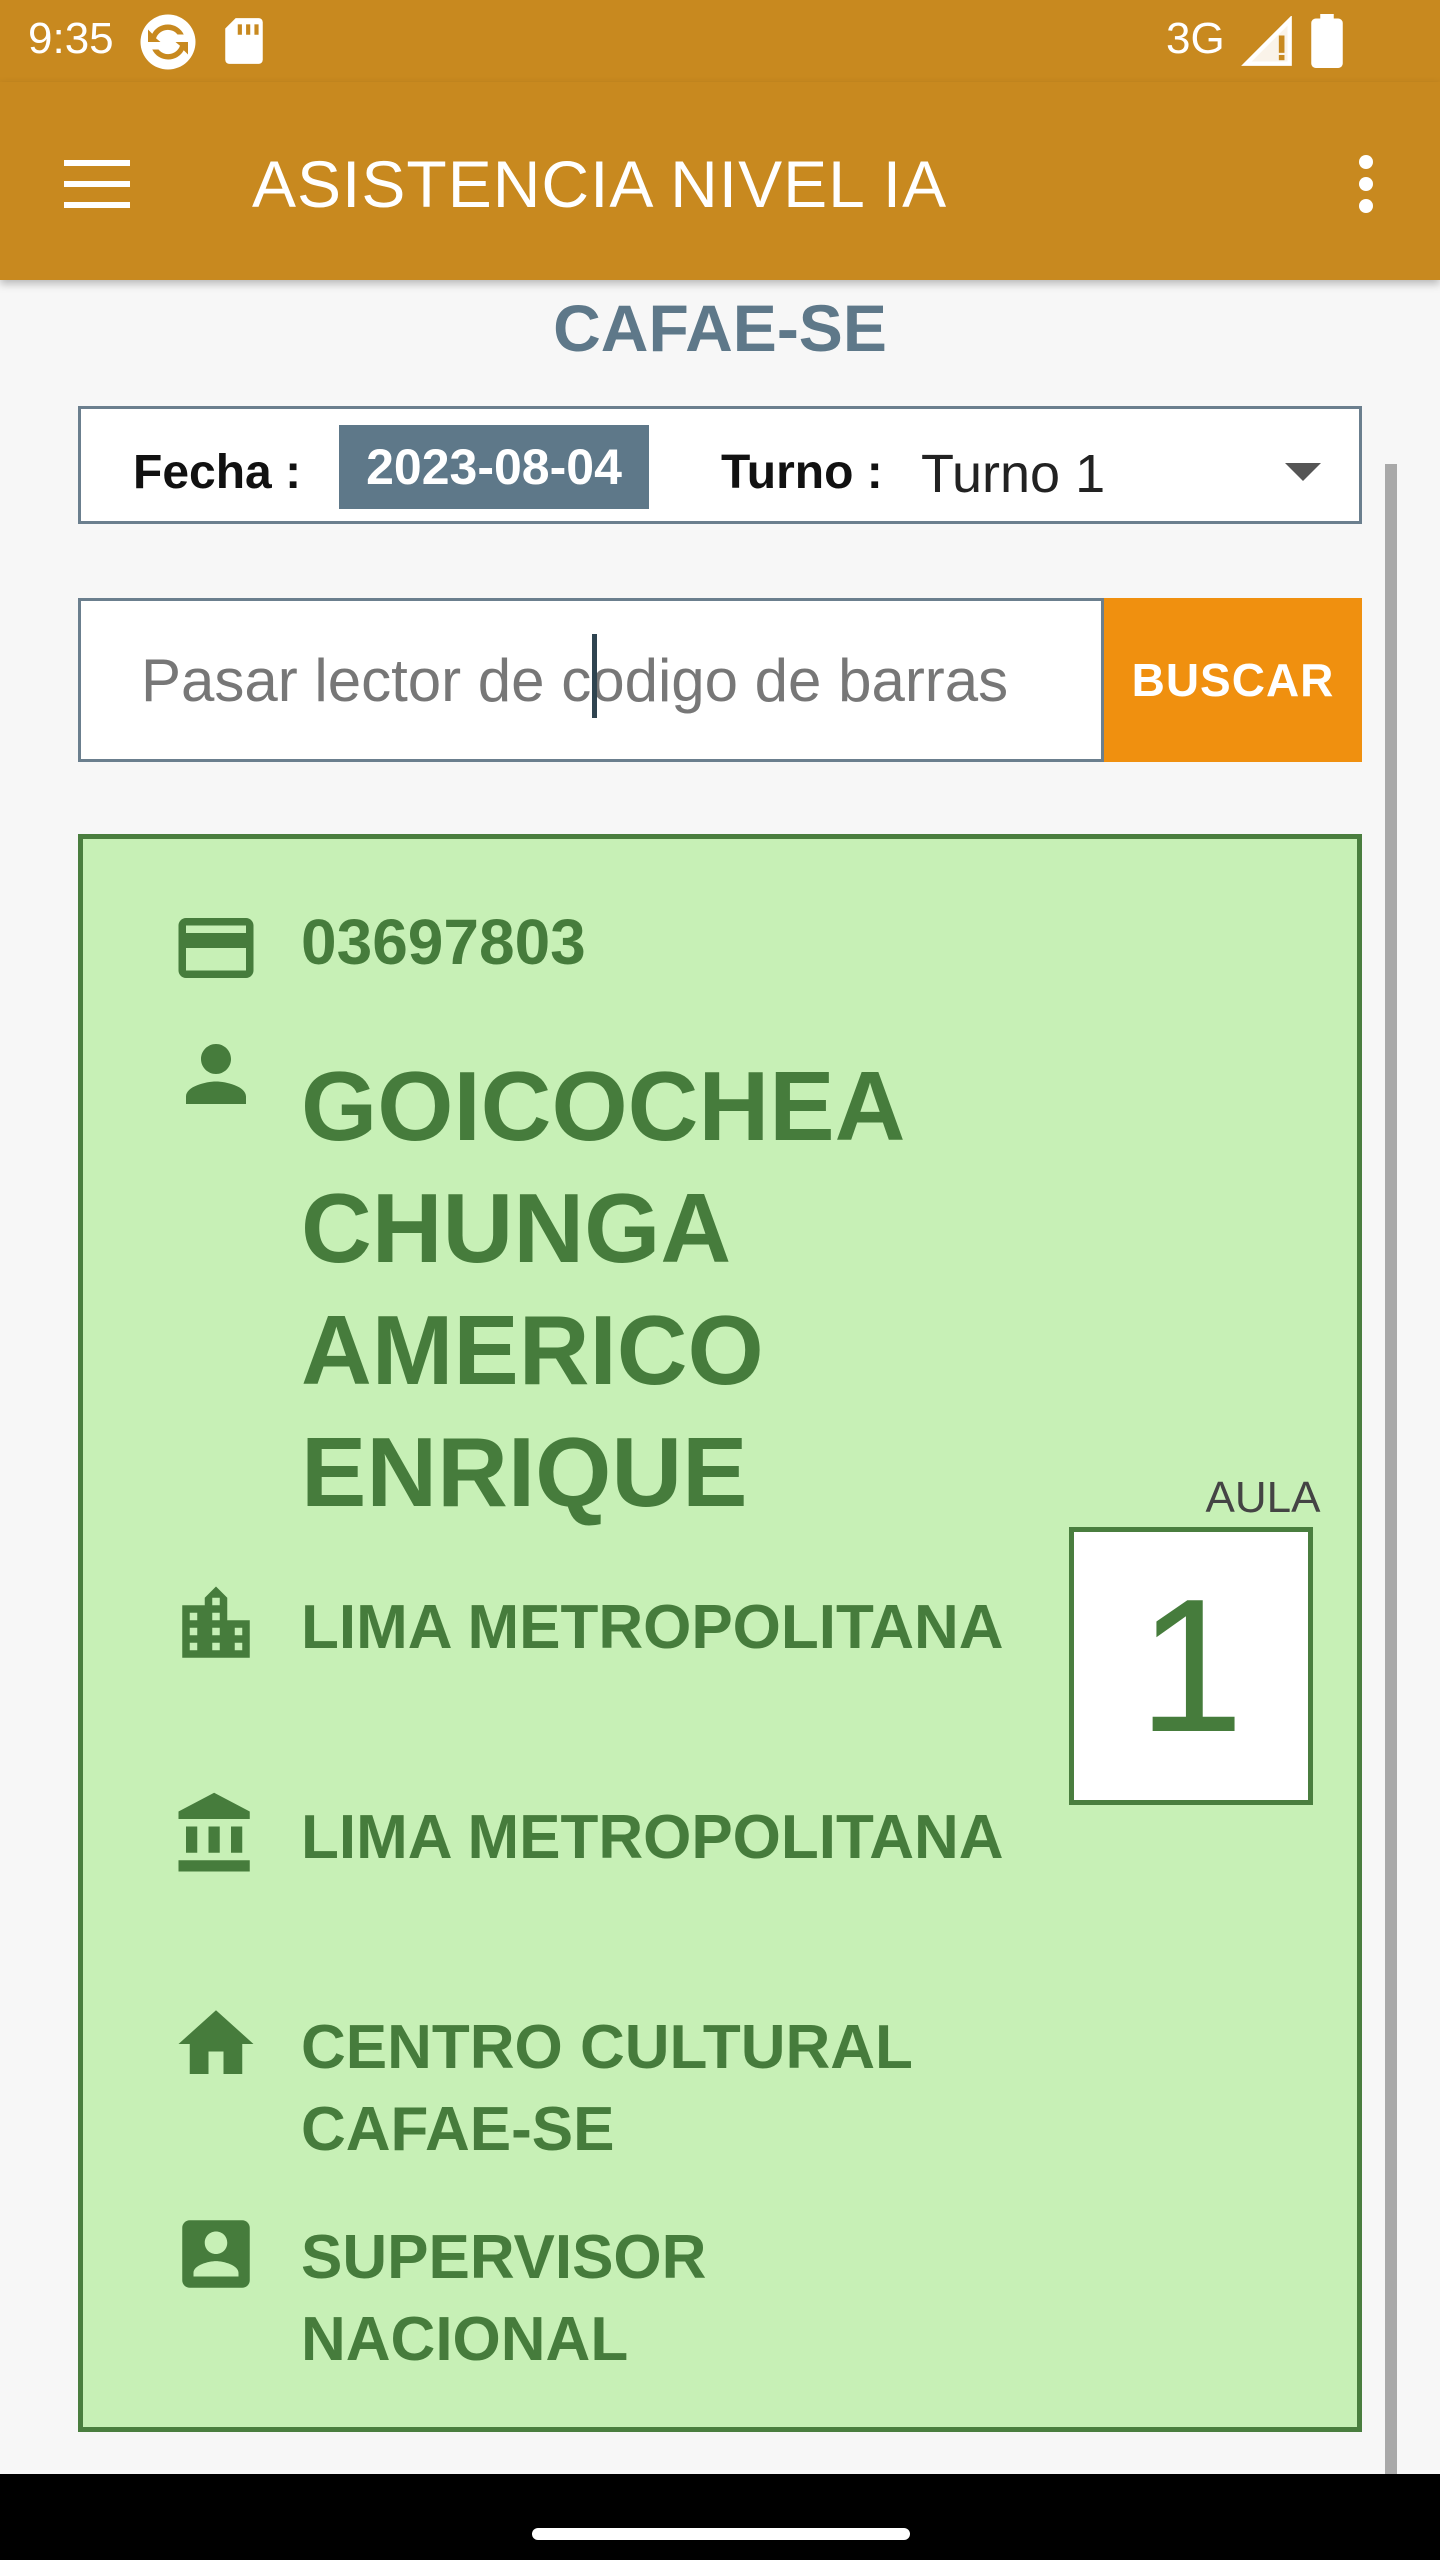 This screenshot has width=1440, height=2560. I want to click on cargo-value: SUPERVISOR NACIONAL, so click(504, 2298).